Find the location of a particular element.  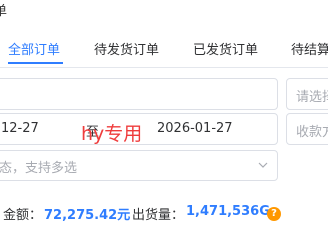

date-range-separator: 至 is located at coordinates (93, 132).